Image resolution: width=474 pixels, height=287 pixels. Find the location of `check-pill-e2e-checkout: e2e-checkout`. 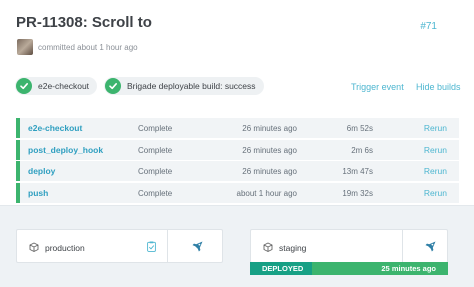

check-pill-e2e-checkout: e2e-checkout is located at coordinates (56, 86).